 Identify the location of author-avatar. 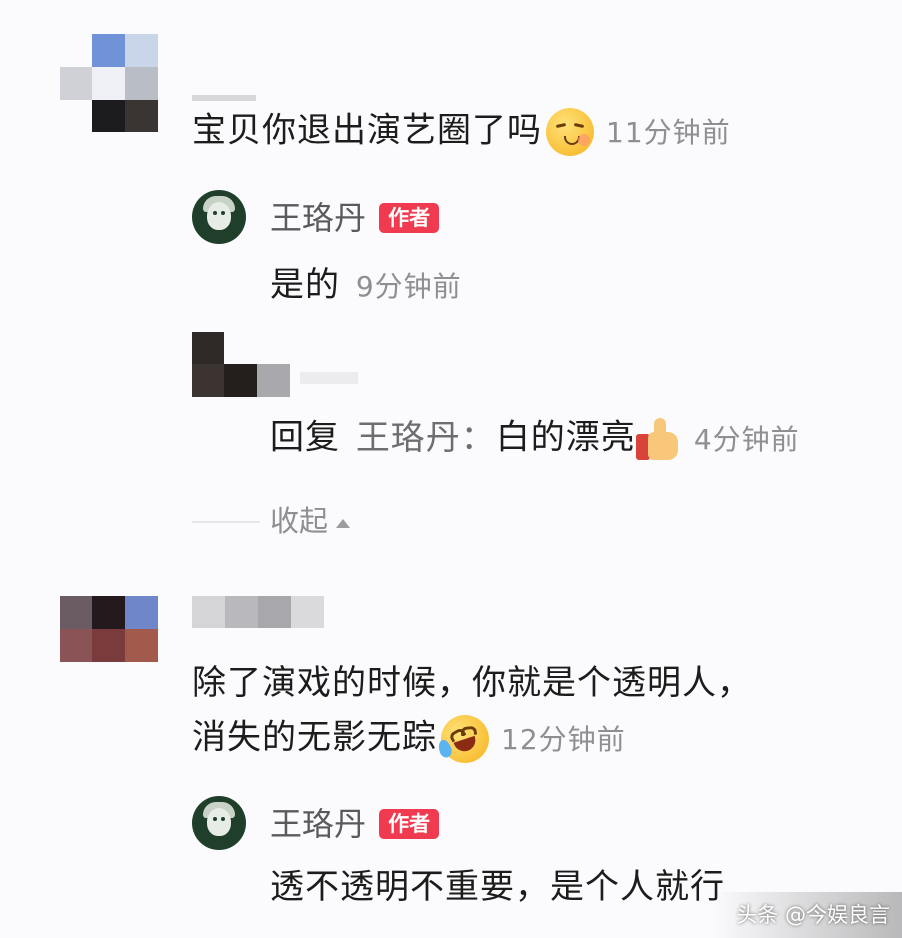
(219, 217).